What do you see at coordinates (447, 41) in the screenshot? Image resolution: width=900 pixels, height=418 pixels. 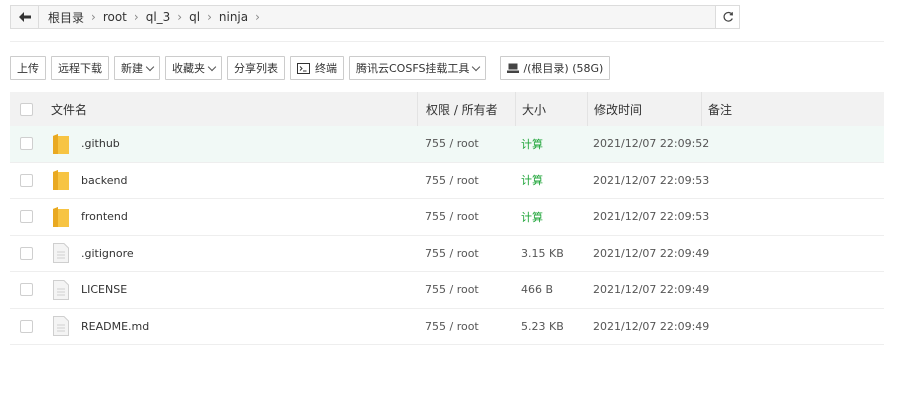 I see `divider` at bounding box center [447, 41].